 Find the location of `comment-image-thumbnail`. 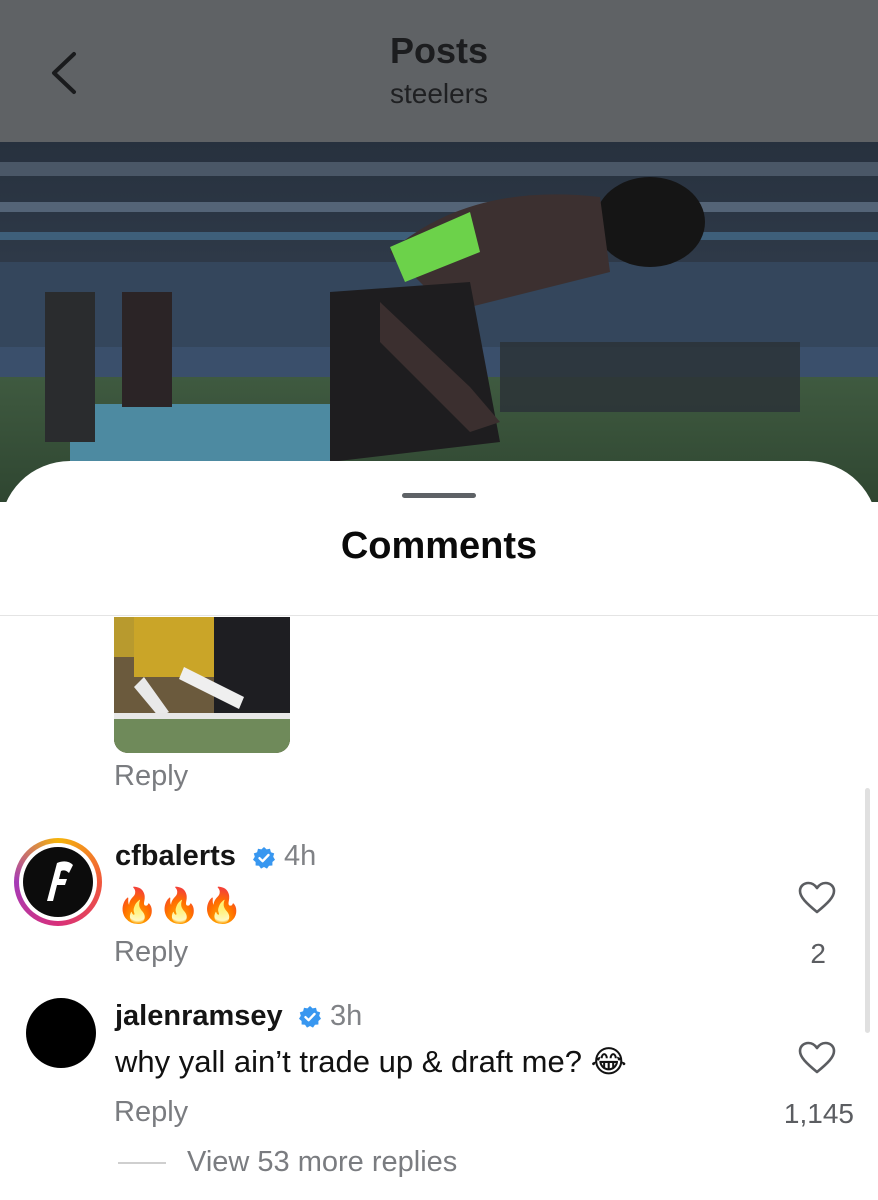

comment-image-thumbnail is located at coordinates (202, 685).